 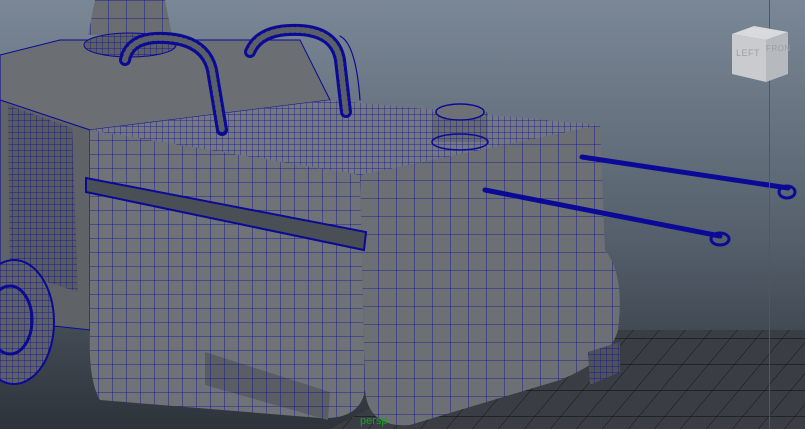 What do you see at coordinates (778, 48) in the screenshot?
I see `view-cube-front-label: FRON` at bounding box center [778, 48].